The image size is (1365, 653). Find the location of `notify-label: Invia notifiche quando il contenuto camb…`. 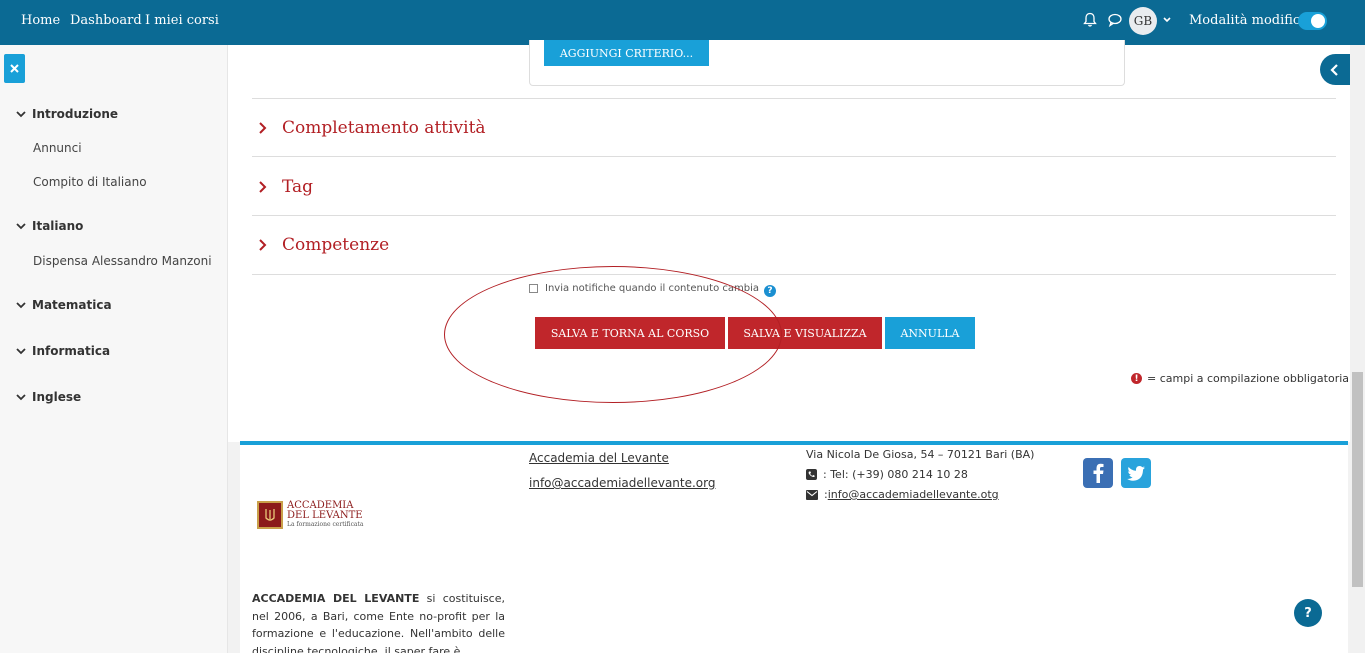

notify-label: Invia notifiche quando il contenuto camb… is located at coordinates (652, 288).